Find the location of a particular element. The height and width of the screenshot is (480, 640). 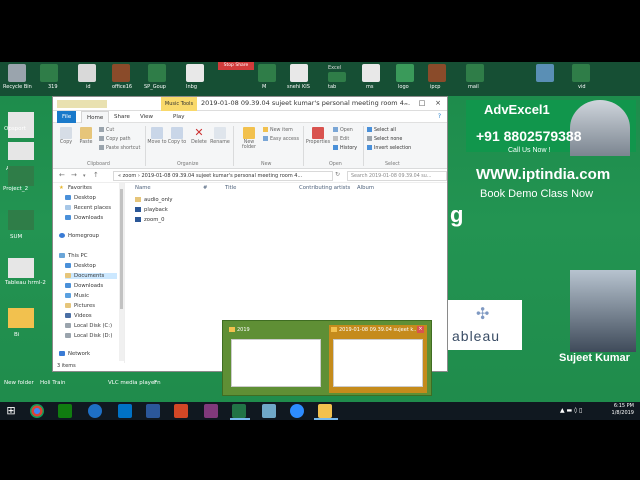

word-icon is located at coordinates (153, 411).